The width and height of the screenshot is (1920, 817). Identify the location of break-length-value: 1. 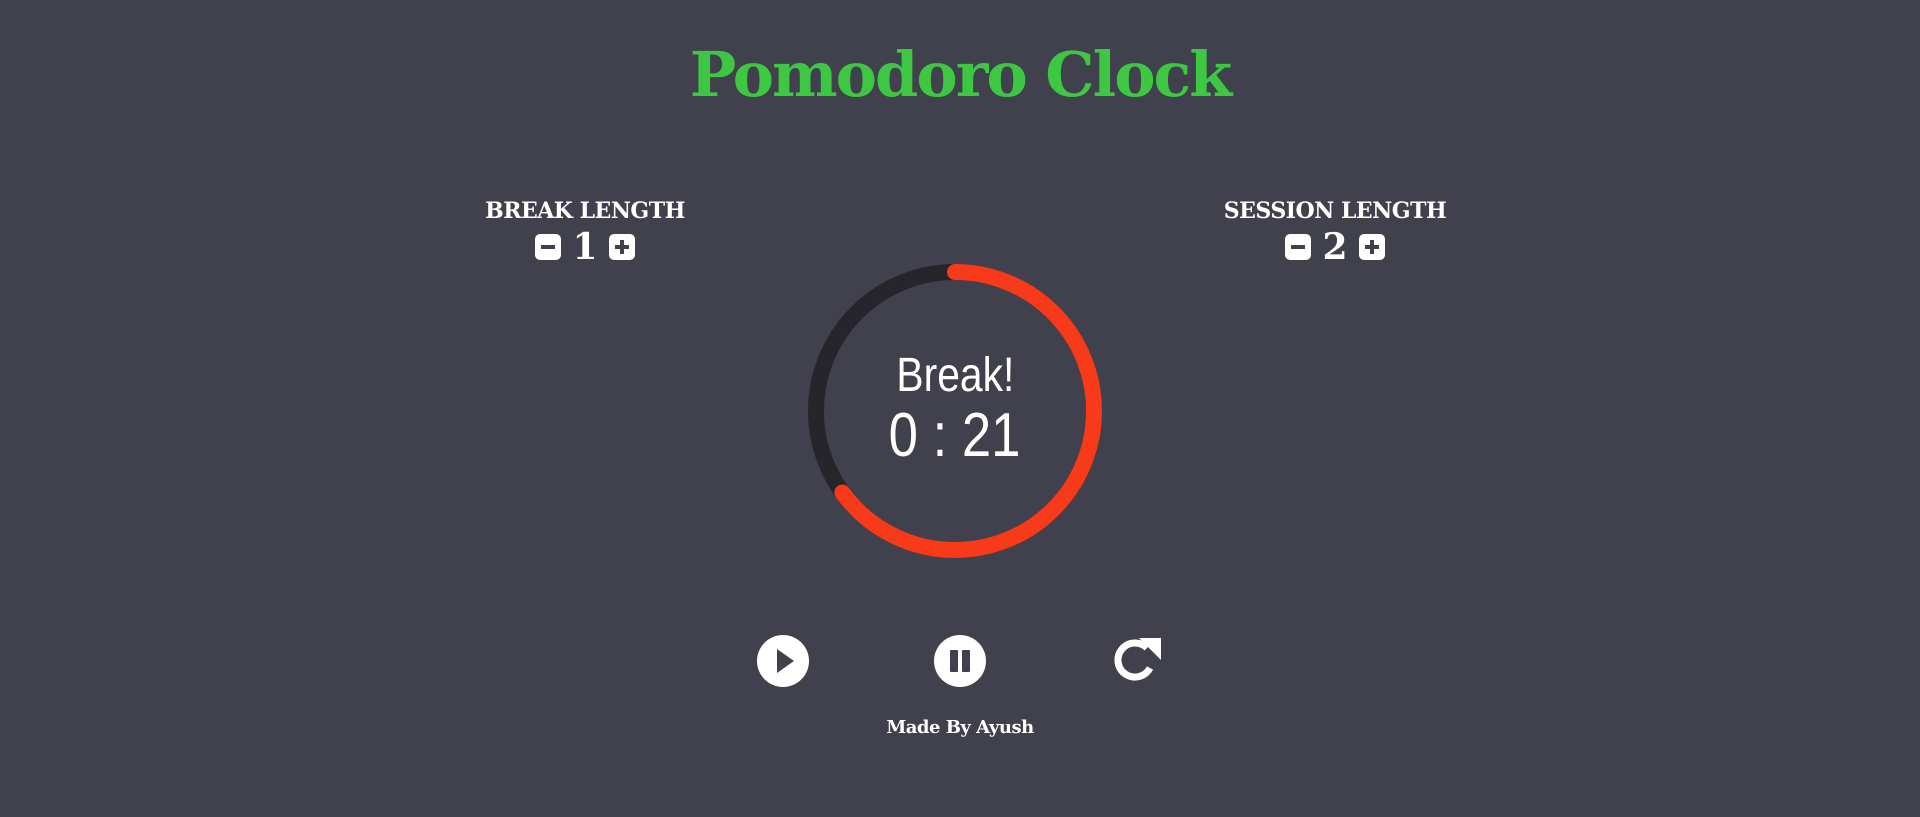
(585, 247).